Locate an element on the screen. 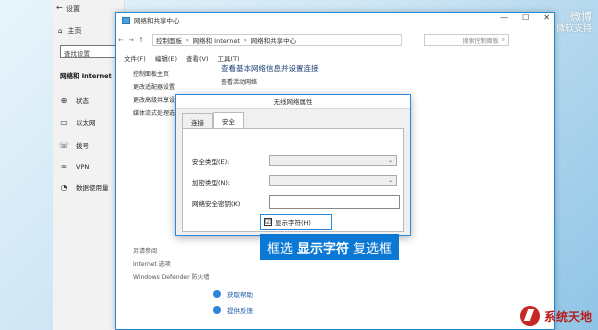 The image size is (598, 330). menu-file: 文件(F) is located at coordinates (135, 58).